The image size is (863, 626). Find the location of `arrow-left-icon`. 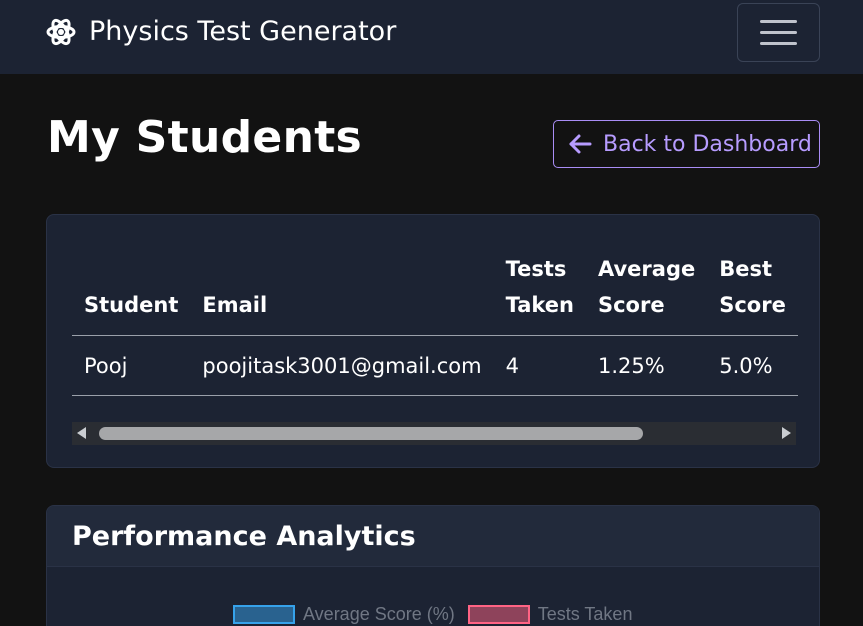

arrow-left-icon is located at coordinates (580, 144).